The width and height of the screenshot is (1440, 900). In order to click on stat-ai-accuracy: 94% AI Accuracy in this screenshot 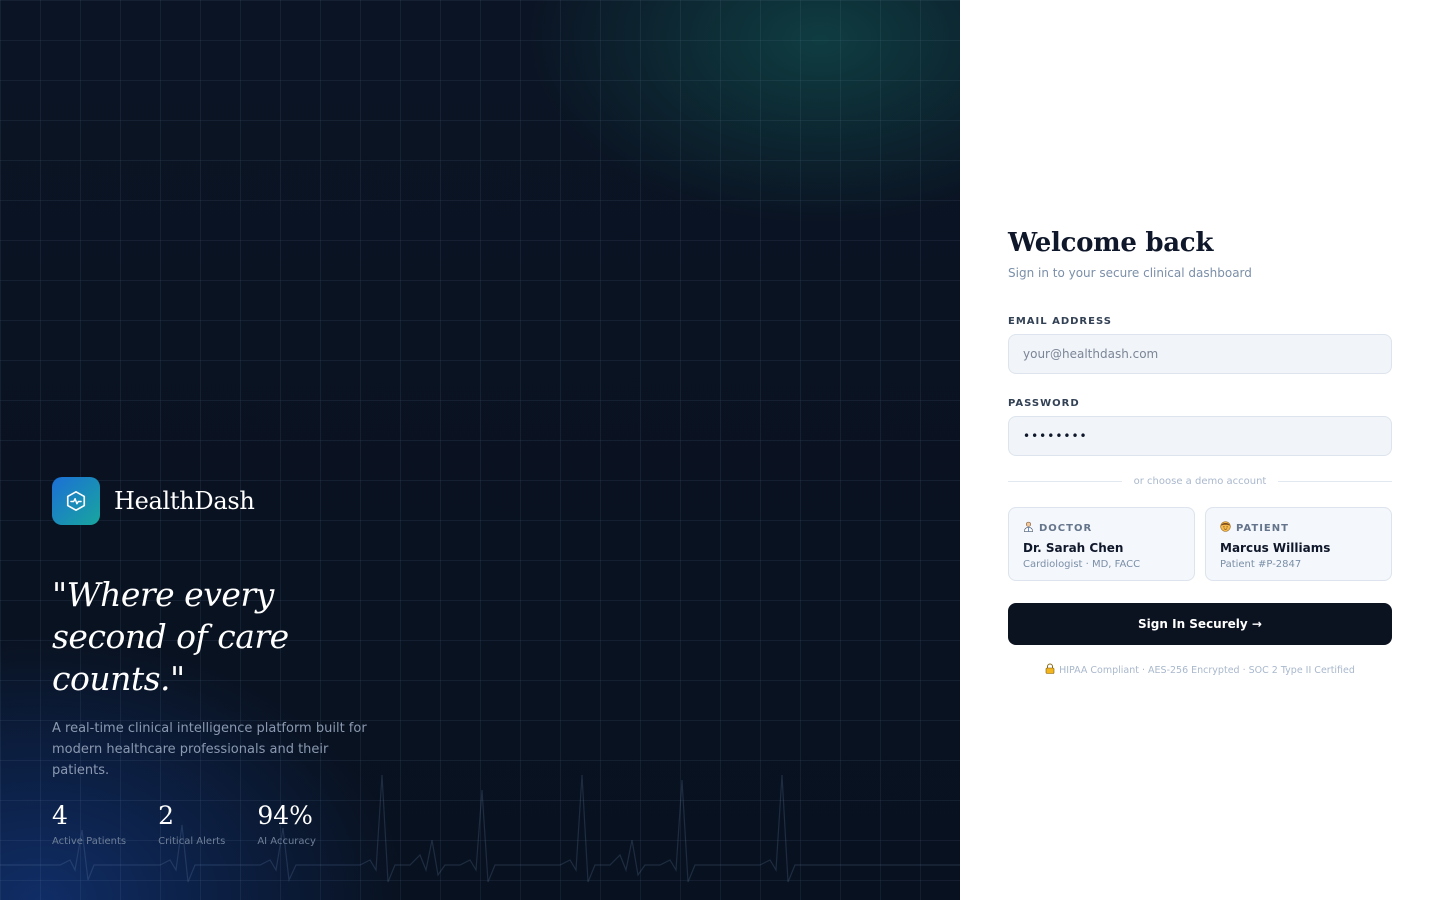, I will do `click(286, 823)`.